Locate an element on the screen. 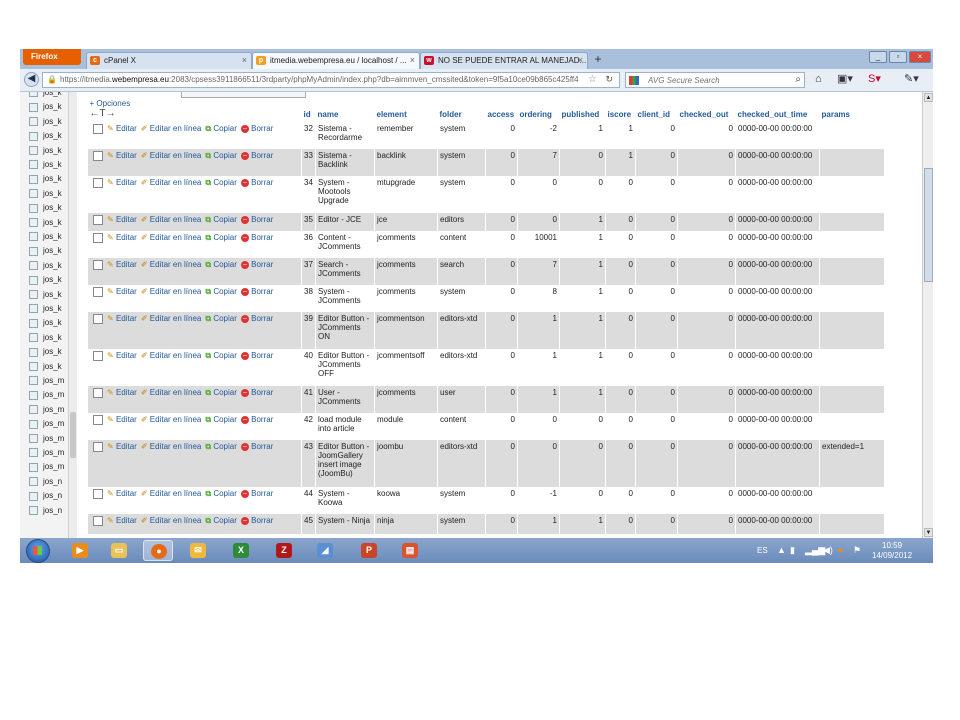 The width and height of the screenshot is (960, 720). tab-webempresa: w NO SE PUEDE ENTRAR AL MANEJAD... × is located at coordinates (504, 60).